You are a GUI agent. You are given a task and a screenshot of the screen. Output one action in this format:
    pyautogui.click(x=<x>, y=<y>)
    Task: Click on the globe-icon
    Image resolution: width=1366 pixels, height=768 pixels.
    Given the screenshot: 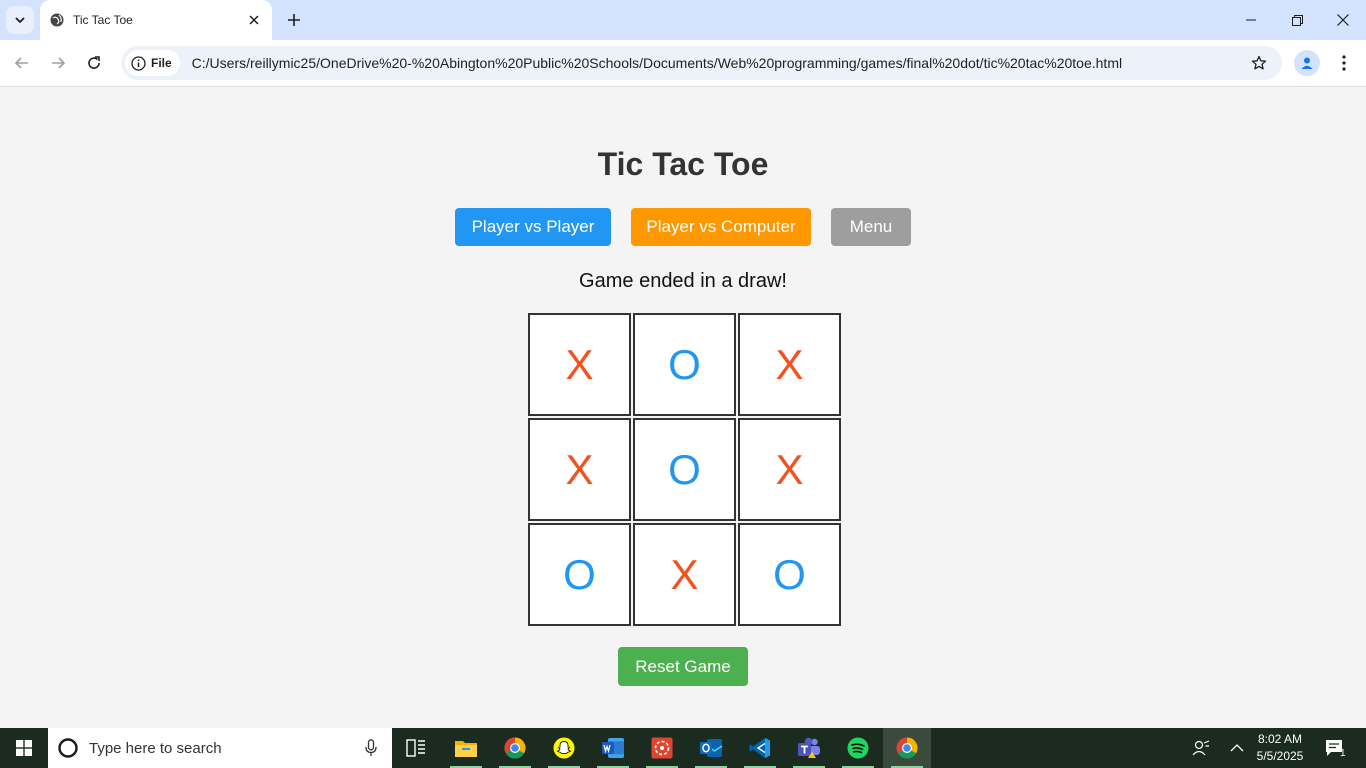 What is the action you would take?
    pyautogui.click(x=57, y=20)
    